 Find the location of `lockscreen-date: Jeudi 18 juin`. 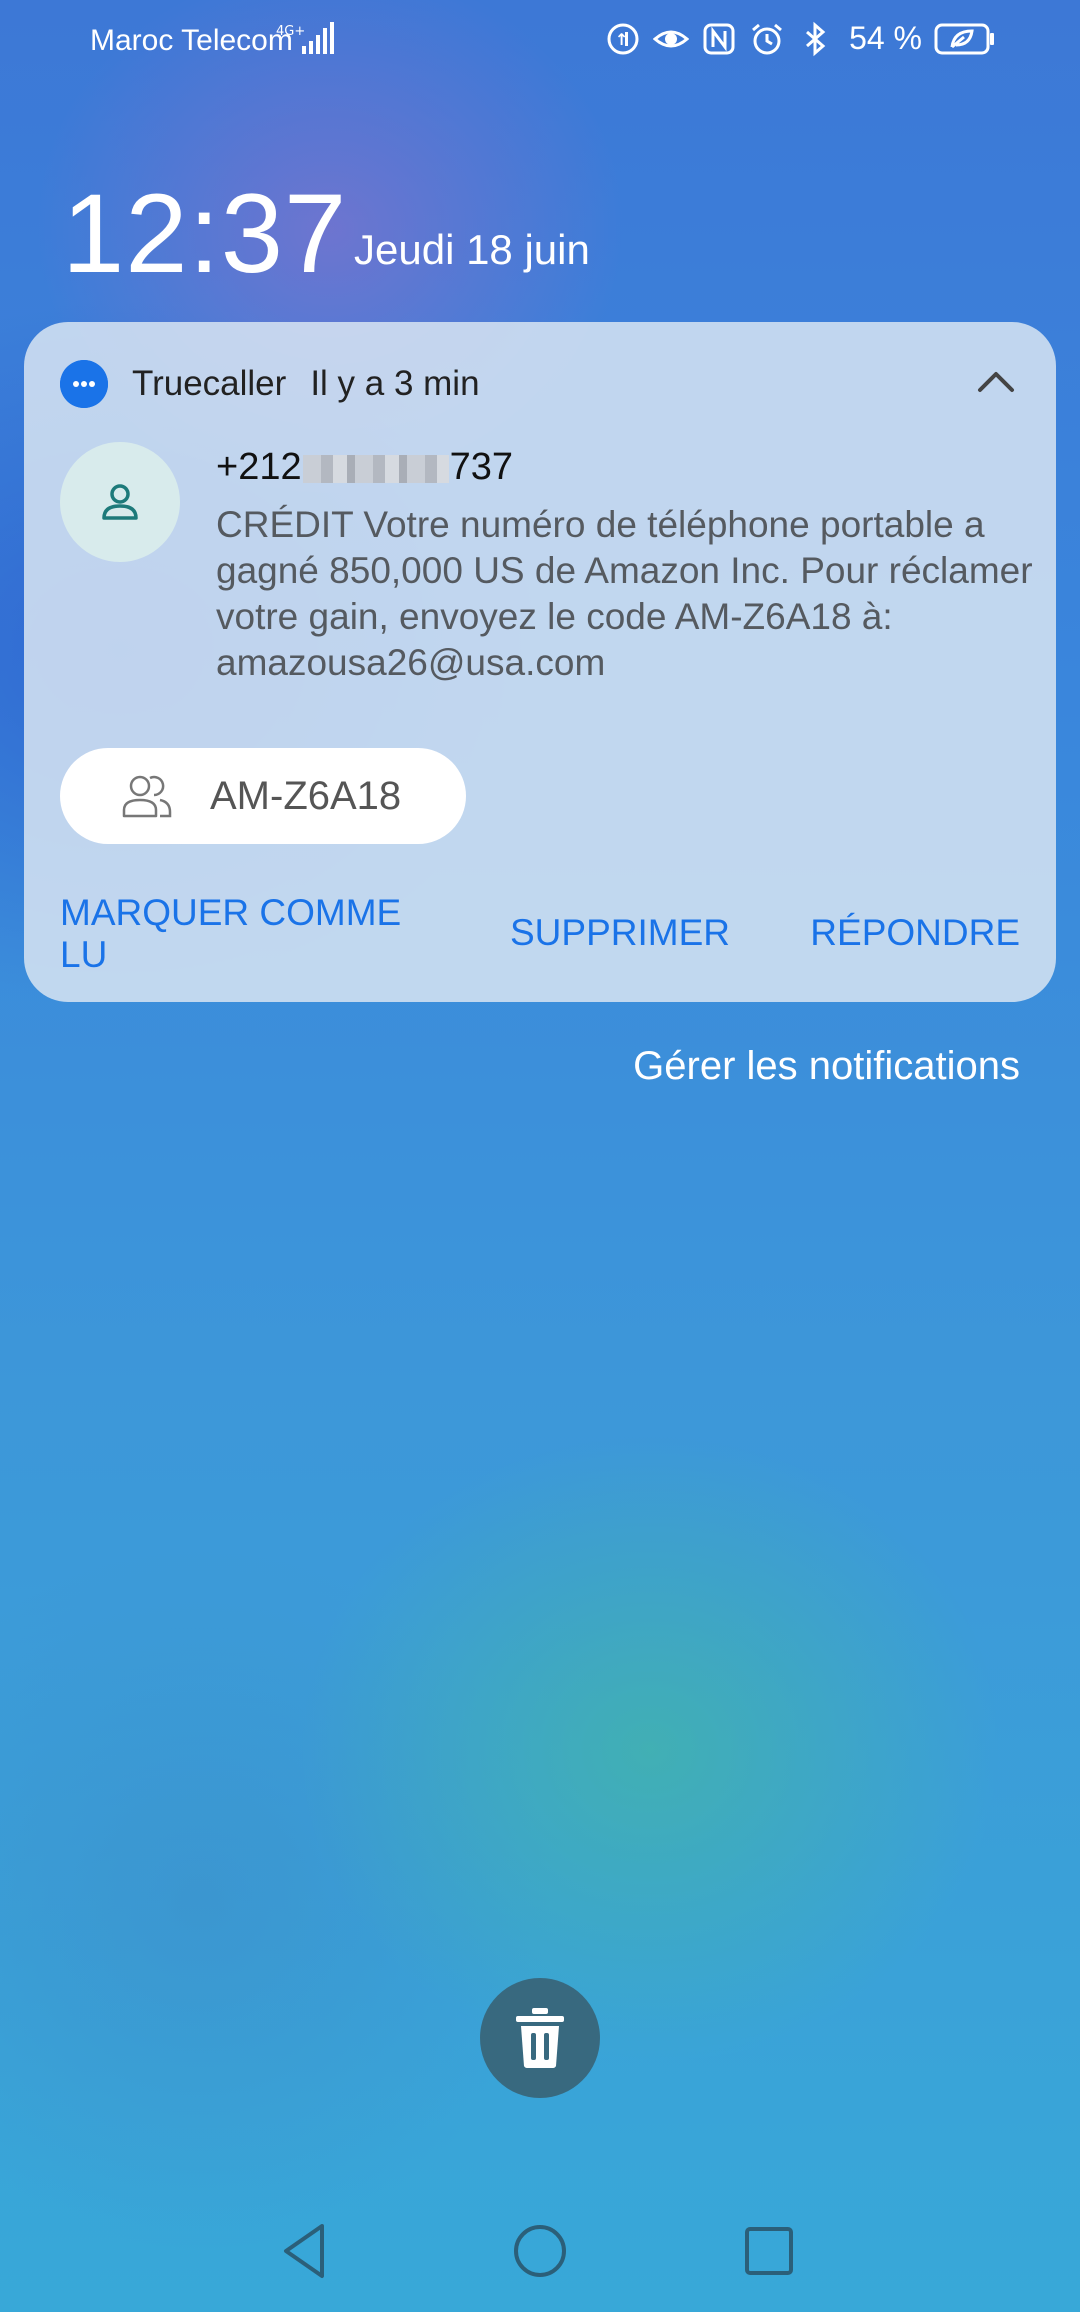

lockscreen-date: Jeudi 18 juin is located at coordinates (472, 249).